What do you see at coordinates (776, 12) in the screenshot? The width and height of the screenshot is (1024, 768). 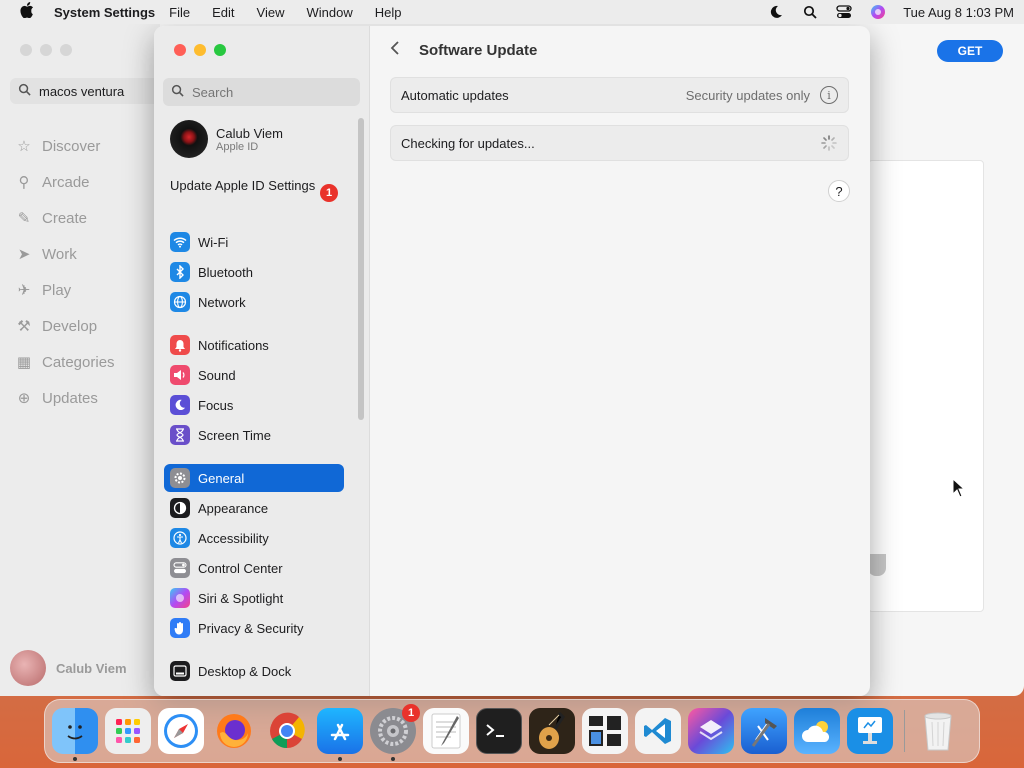 I see `moon-icon` at bounding box center [776, 12].